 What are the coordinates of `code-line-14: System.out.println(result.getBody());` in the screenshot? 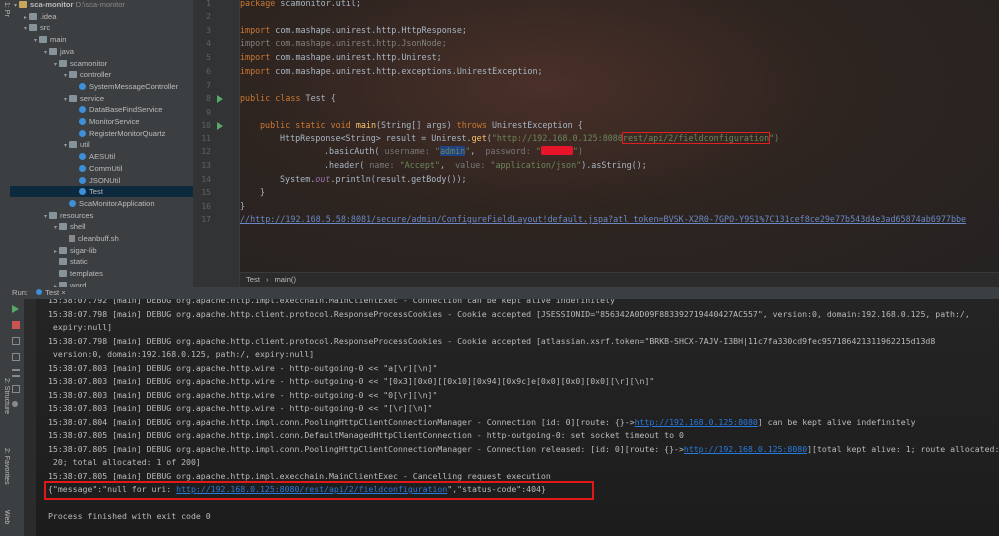 It's located at (373, 179).